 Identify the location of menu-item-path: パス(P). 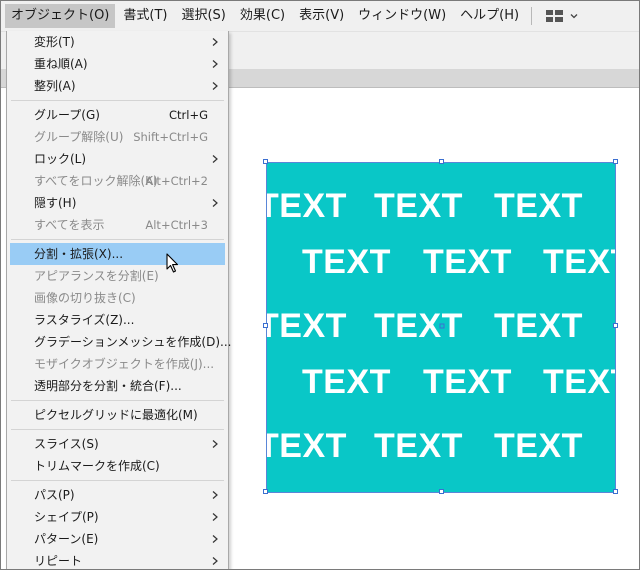
(117, 495).